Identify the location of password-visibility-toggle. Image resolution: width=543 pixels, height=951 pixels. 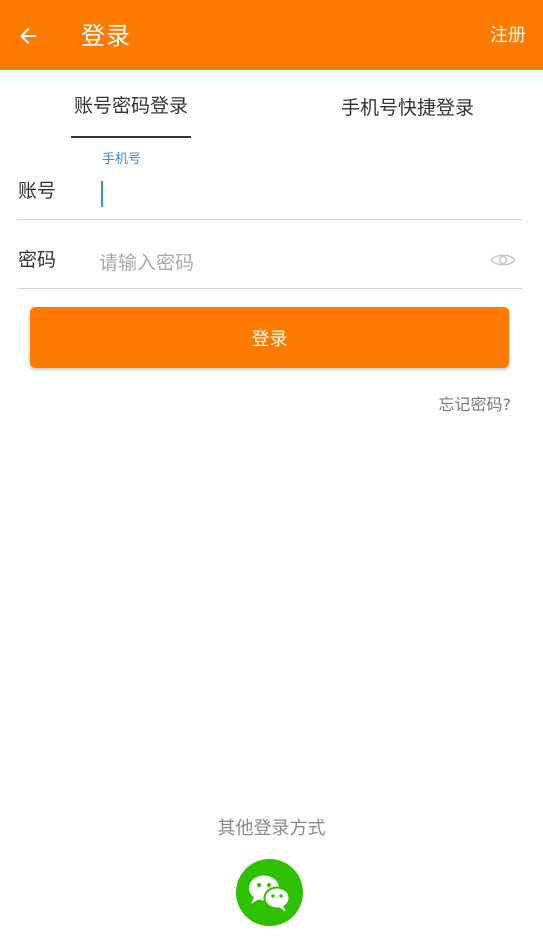
(503, 260).